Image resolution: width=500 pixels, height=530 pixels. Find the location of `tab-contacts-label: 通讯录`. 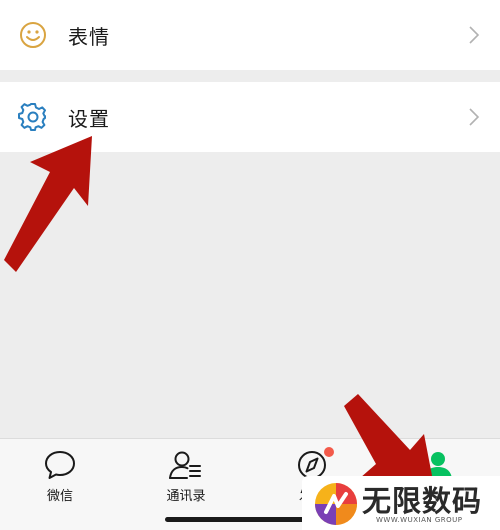

tab-contacts-label: 通讯录 is located at coordinates (186, 496).